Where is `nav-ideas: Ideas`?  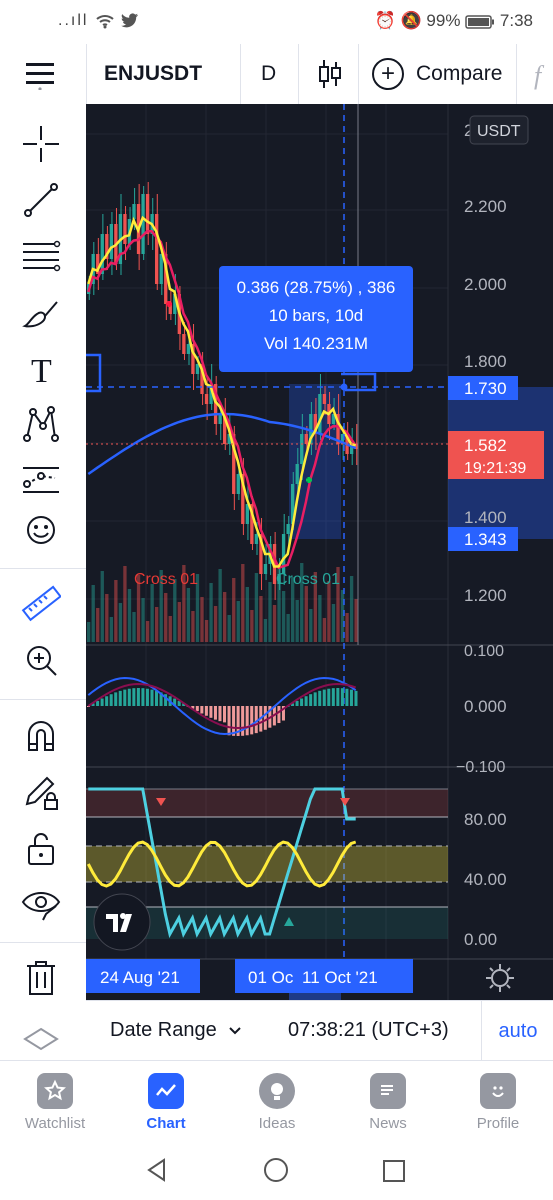
nav-ideas: Ideas is located at coordinates (277, 1100).